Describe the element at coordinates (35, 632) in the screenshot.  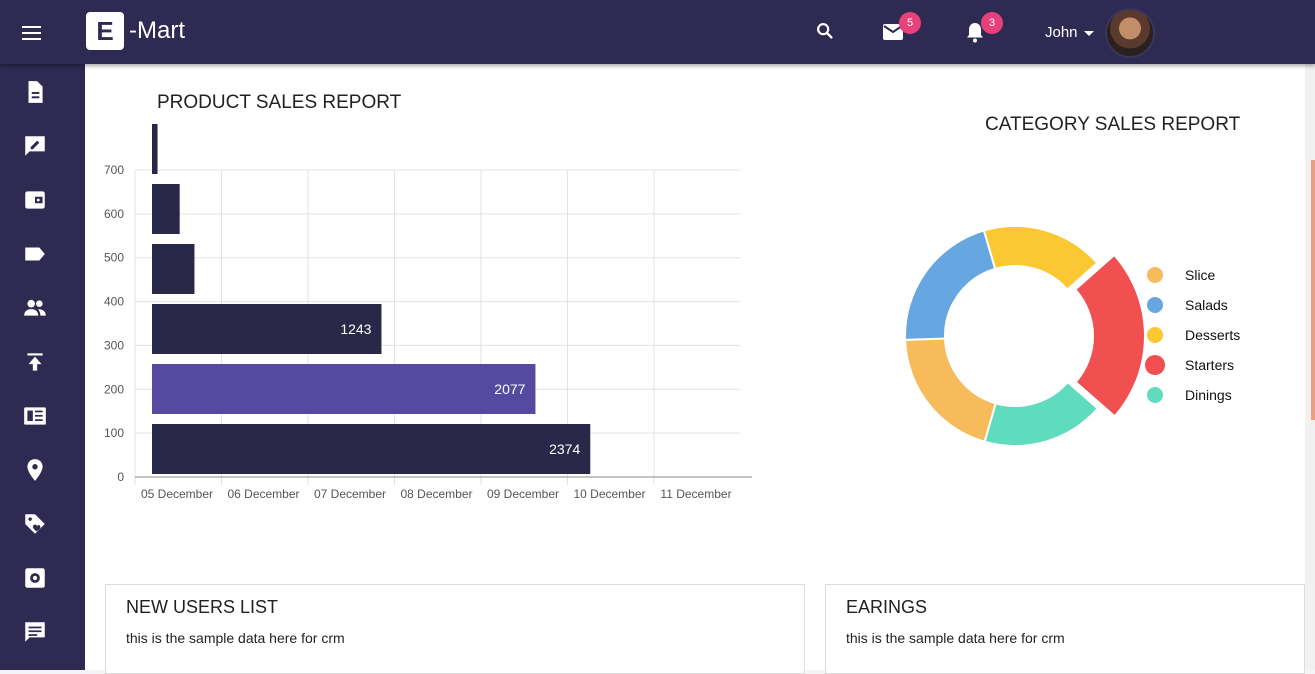
I see `chat-icon` at that location.